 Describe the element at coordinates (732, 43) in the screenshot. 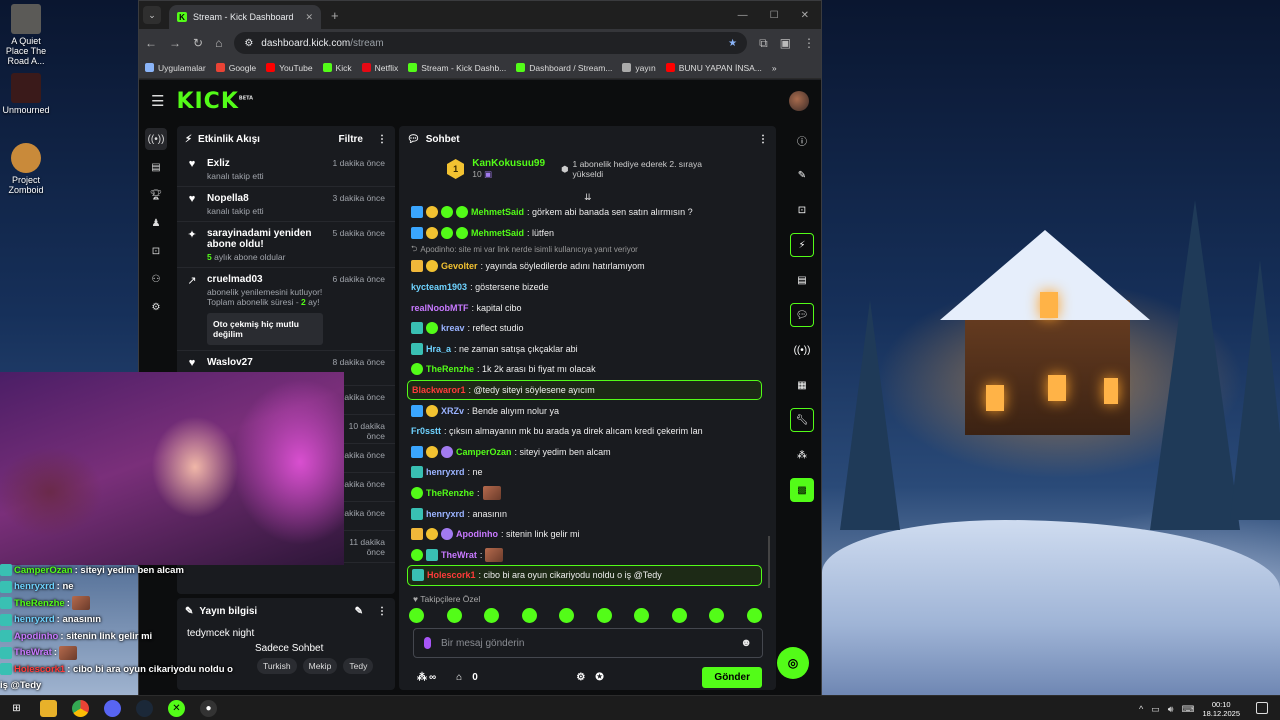

I see `bookmark-star-icon: ★` at that location.